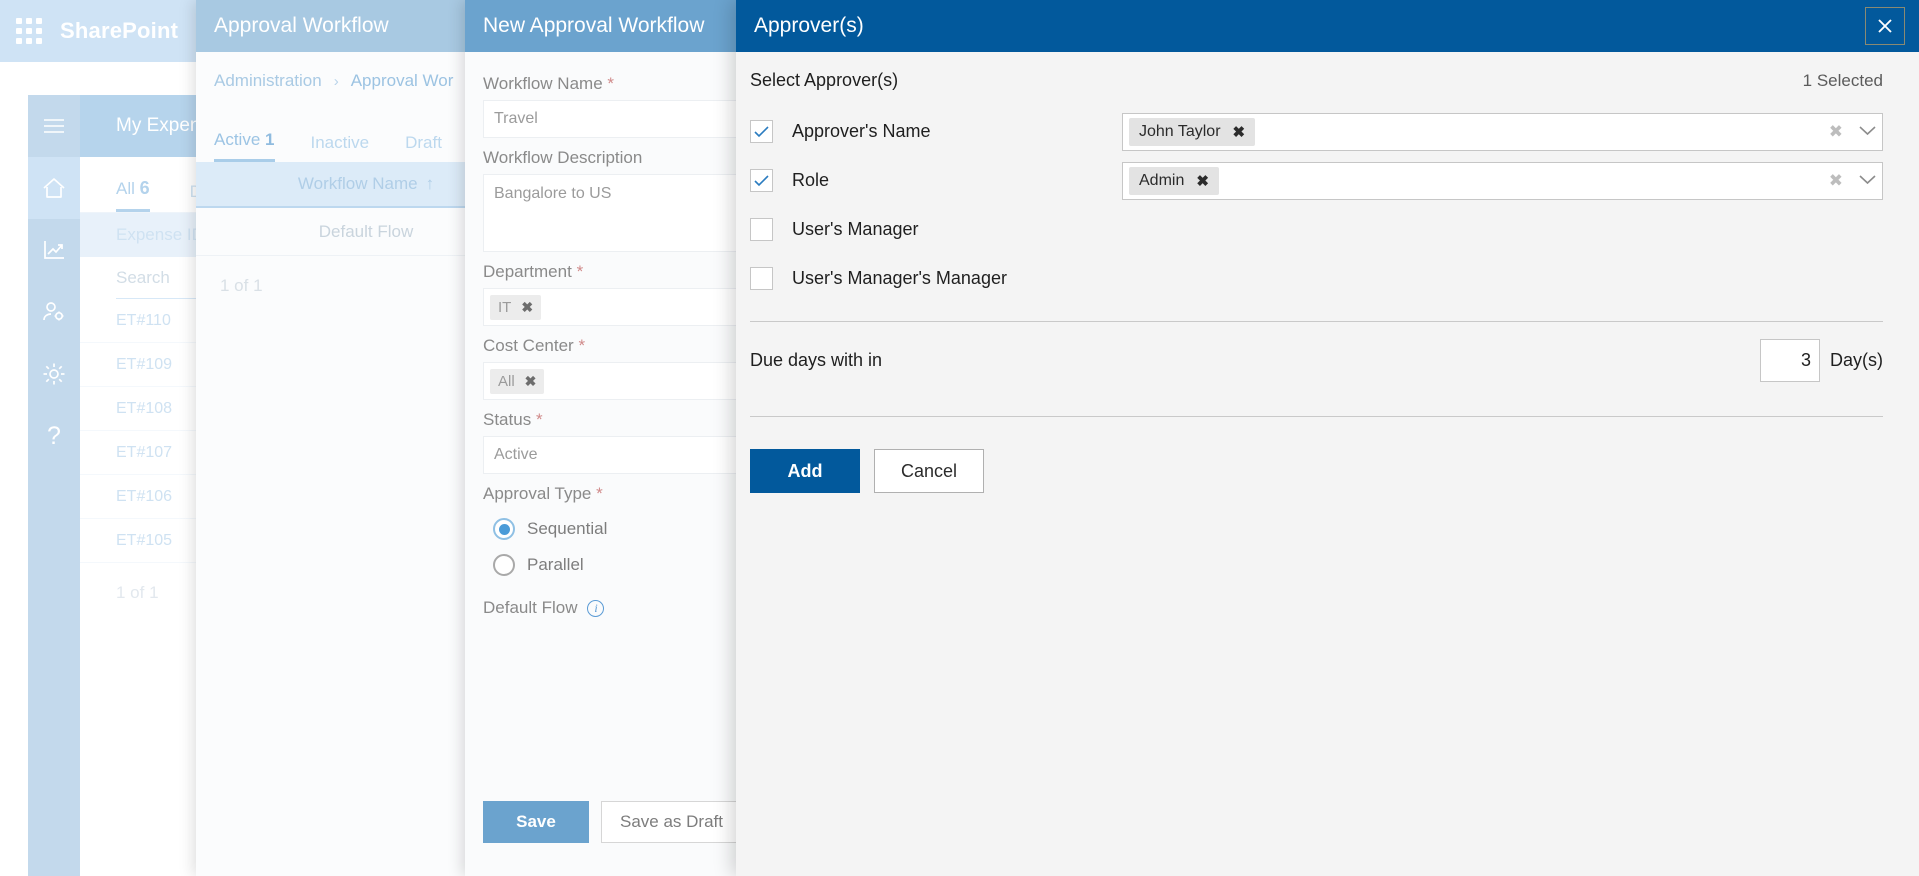 This screenshot has height=876, width=1919. What do you see at coordinates (761, 131) in the screenshot?
I see `checkbox-approvers-name` at bounding box center [761, 131].